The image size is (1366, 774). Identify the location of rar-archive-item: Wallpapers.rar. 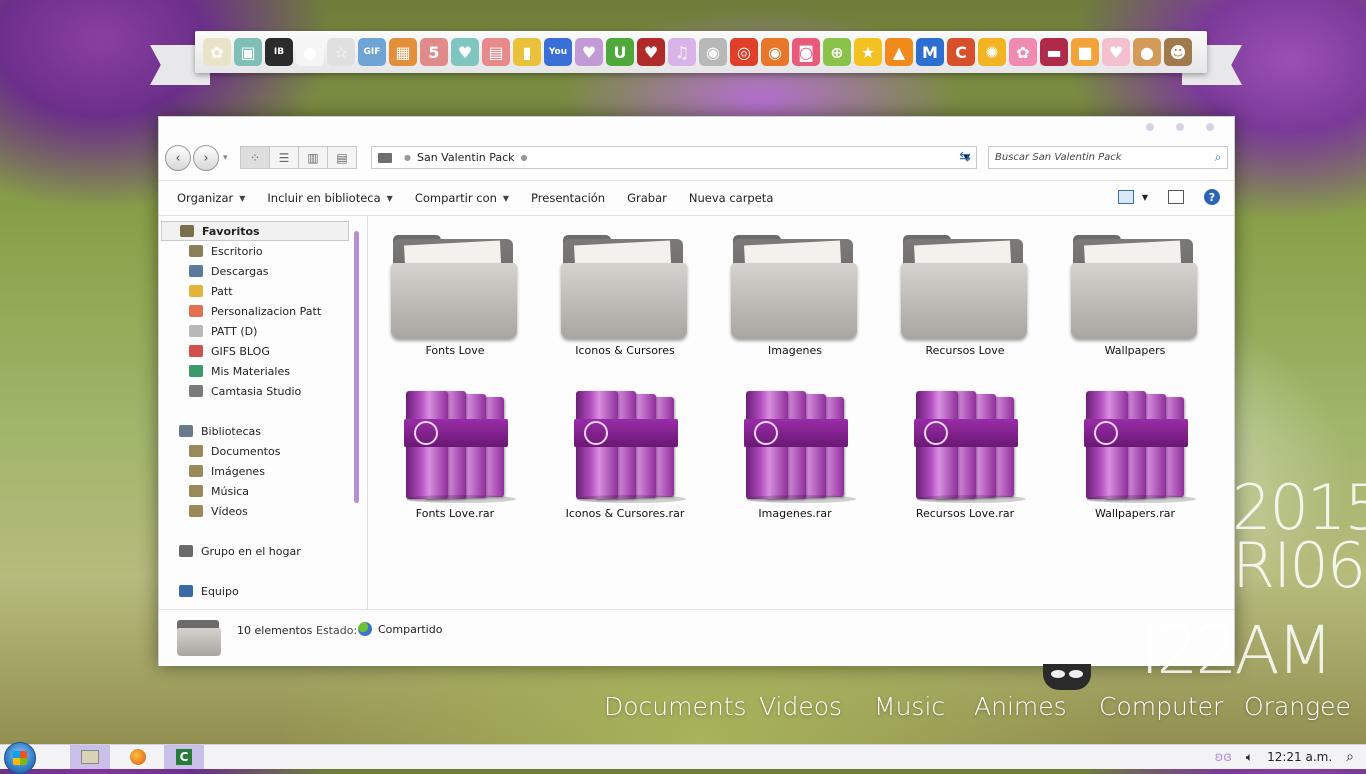
(1135, 451).